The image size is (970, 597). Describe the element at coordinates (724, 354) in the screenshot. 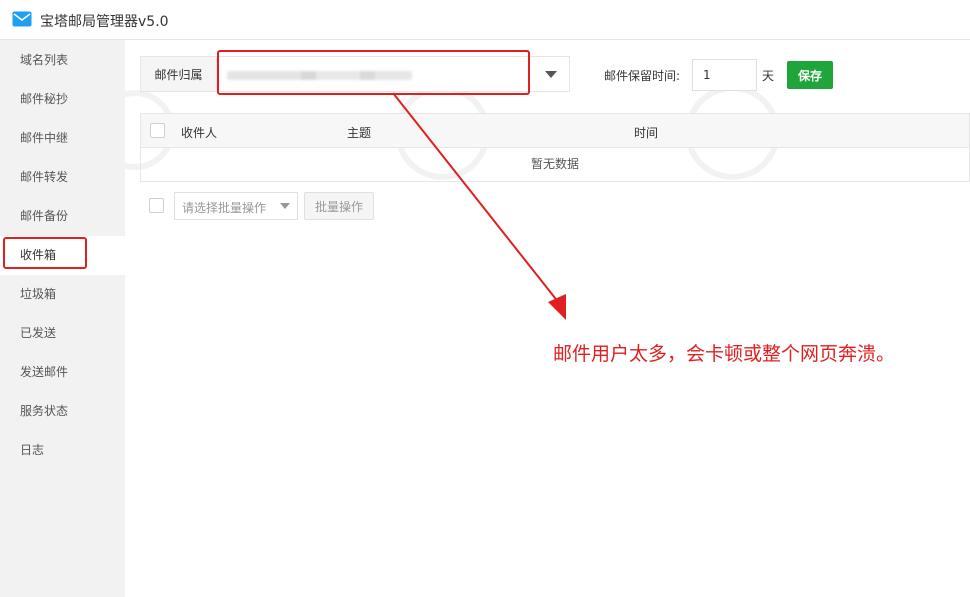

I see `annotation-text: 邮件用户太多，会卡顿或整个网页奔溃。` at that location.